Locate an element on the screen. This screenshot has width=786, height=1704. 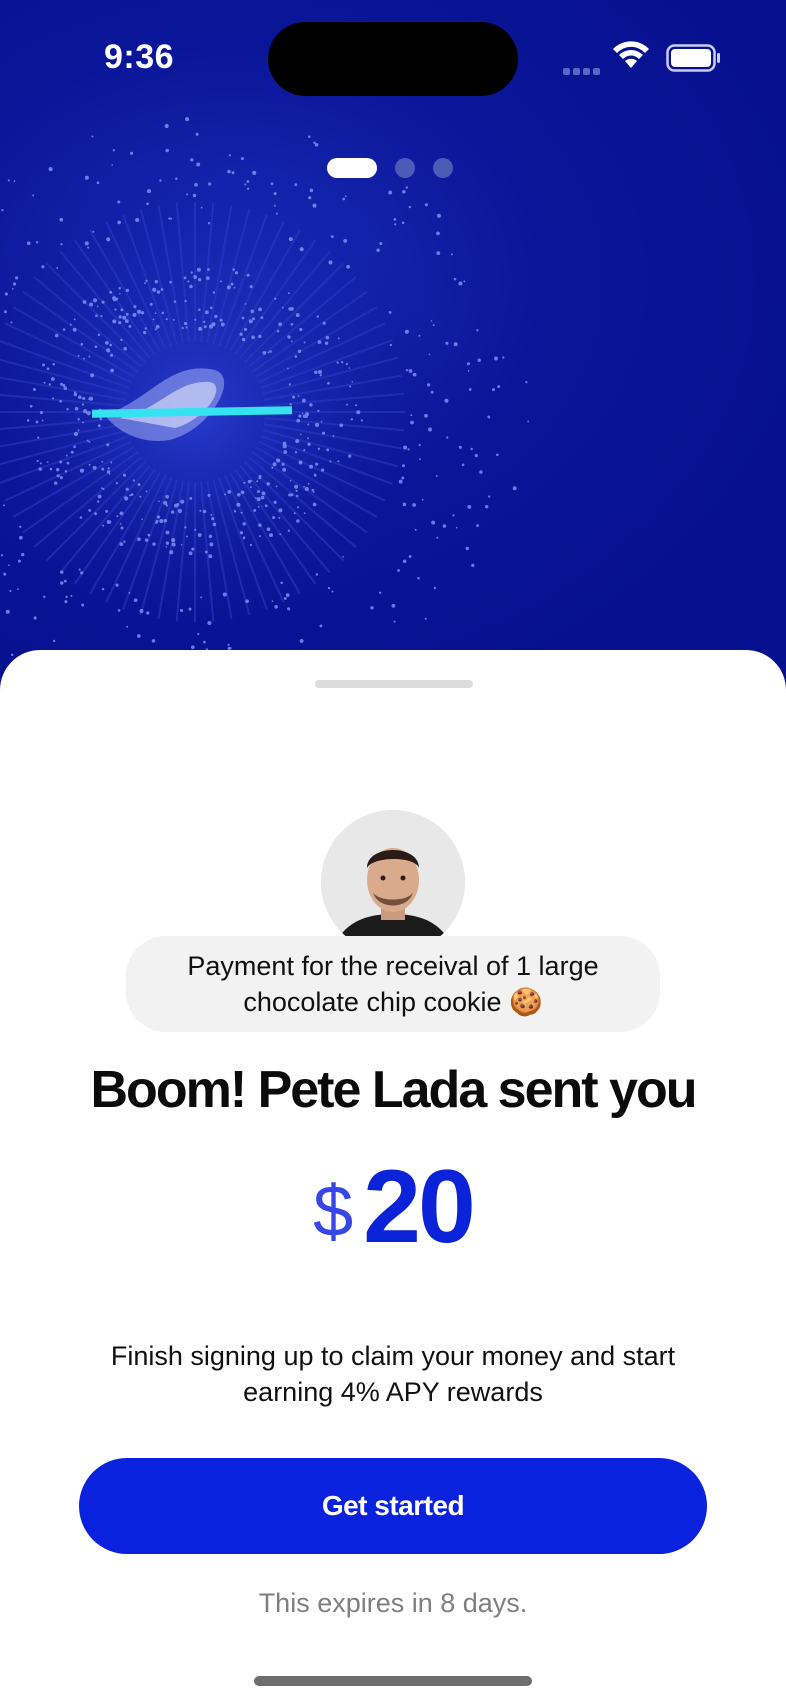
home-indicator is located at coordinates (393, 1681).